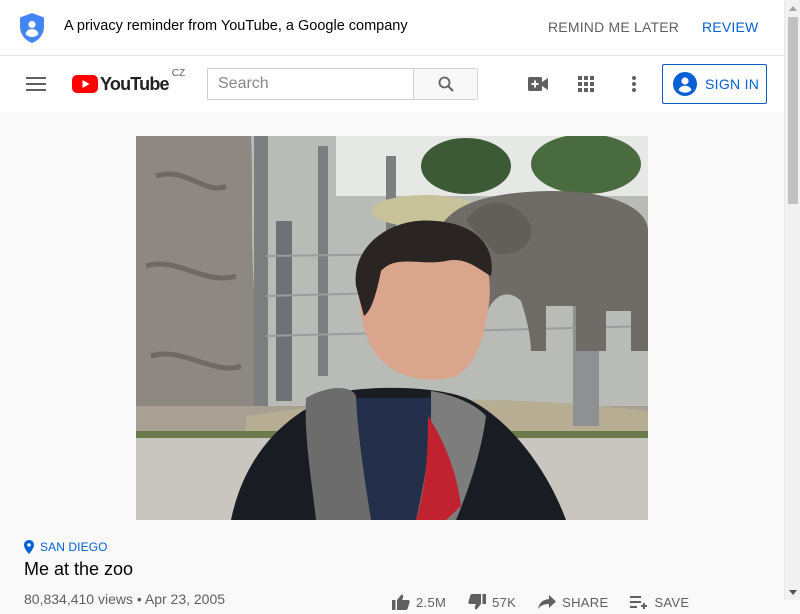 This screenshot has width=800, height=614. I want to click on scroll-up-button, so click(792, 8).